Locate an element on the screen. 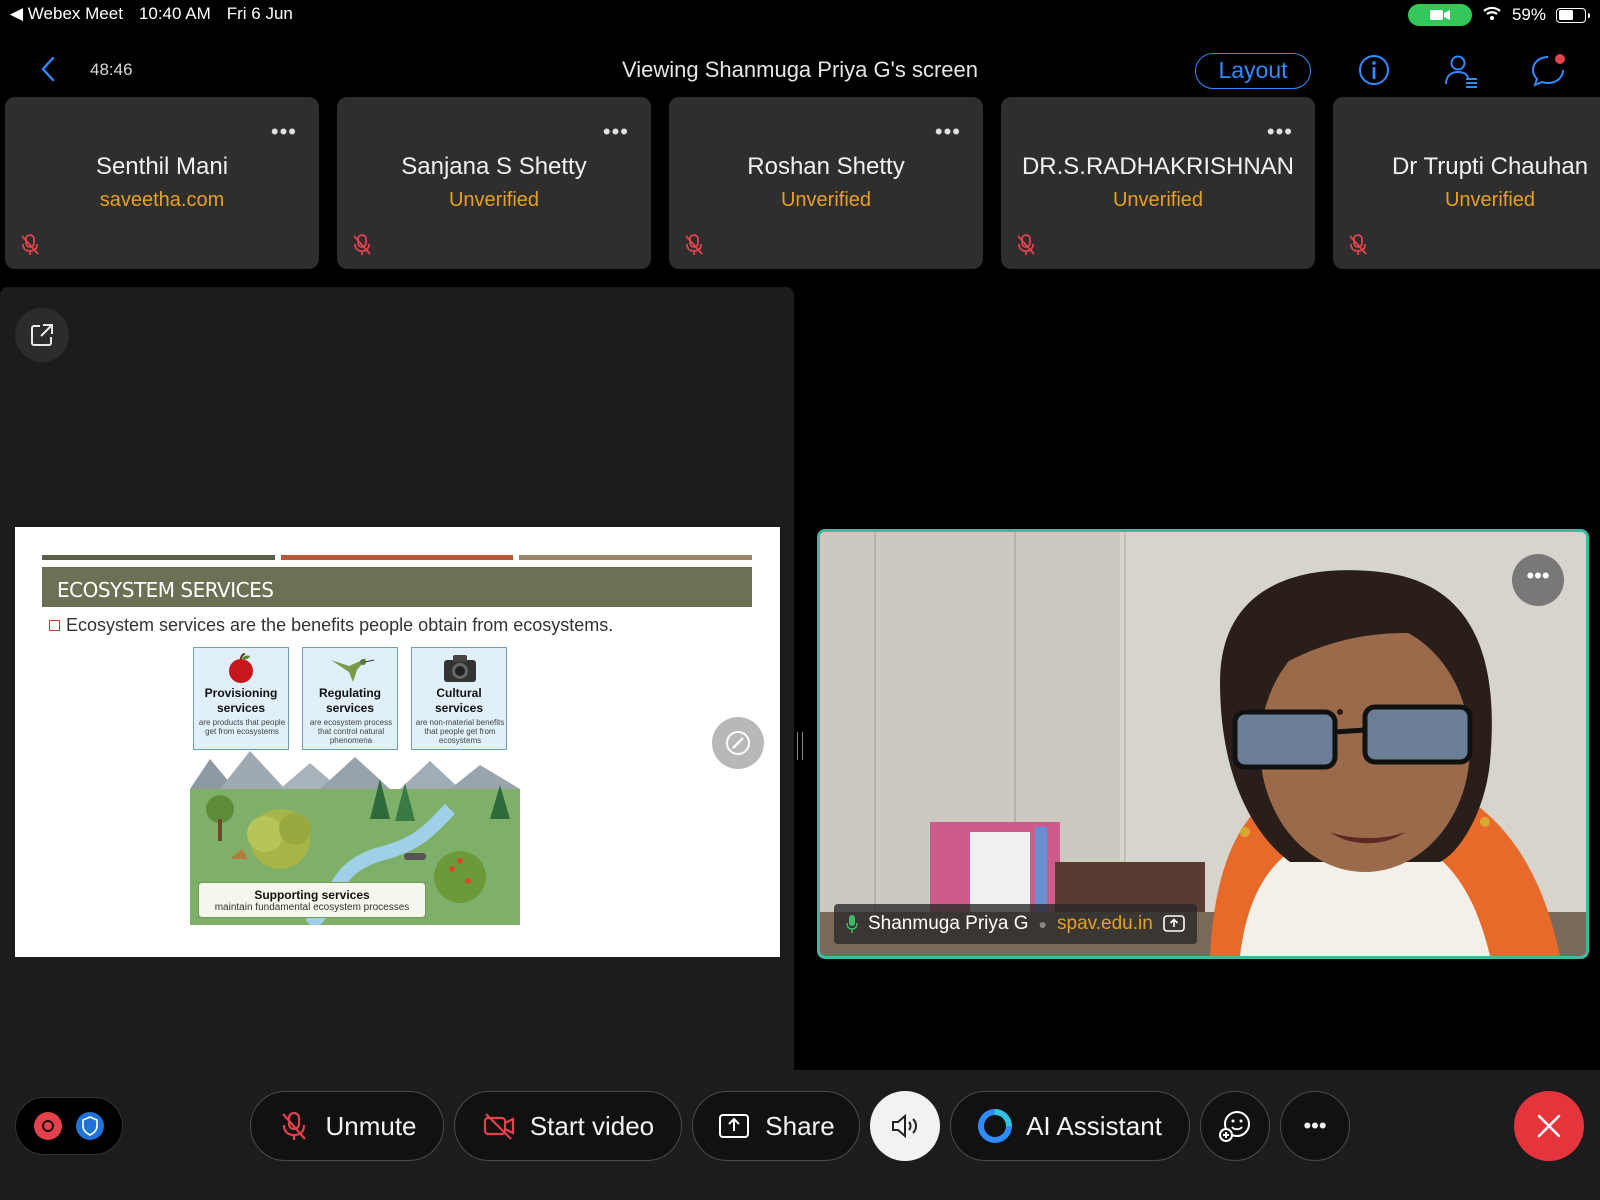 The width and height of the screenshot is (1600, 1200). service-title: Regulating services is located at coordinates (350, 700).